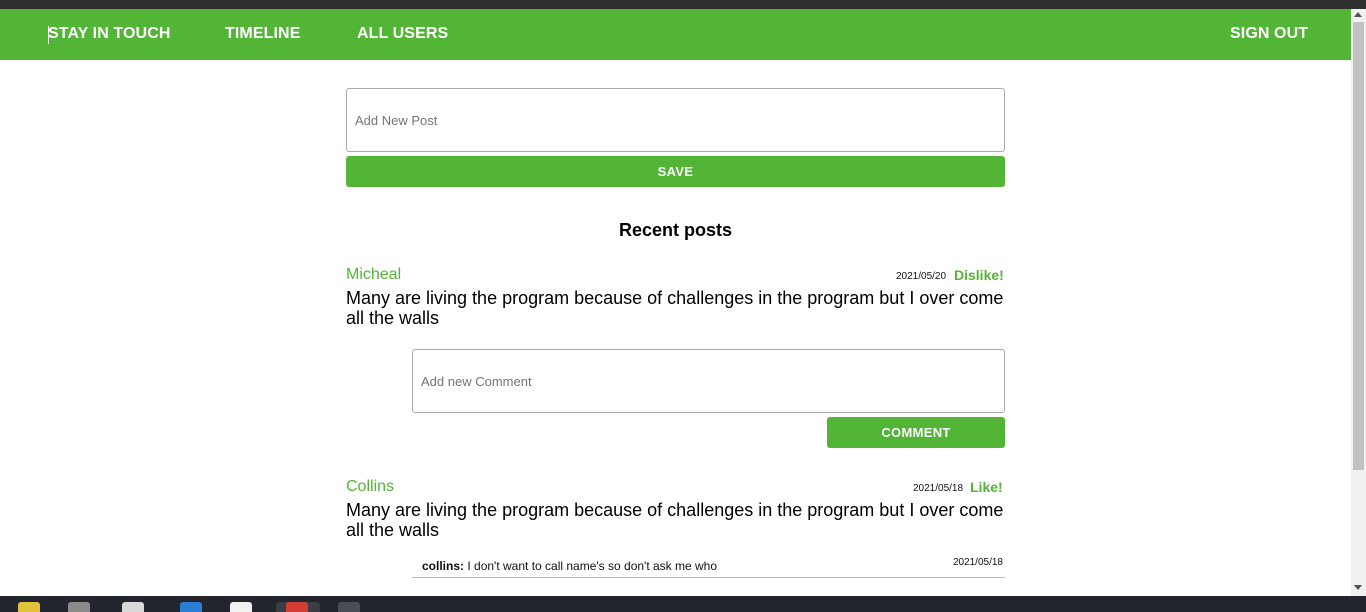 The width and height of the screenshot is (1366, 612). Describe the element at coordinates (1358, 14) in the screenshot. I see `scroll-up-icon` at that location.